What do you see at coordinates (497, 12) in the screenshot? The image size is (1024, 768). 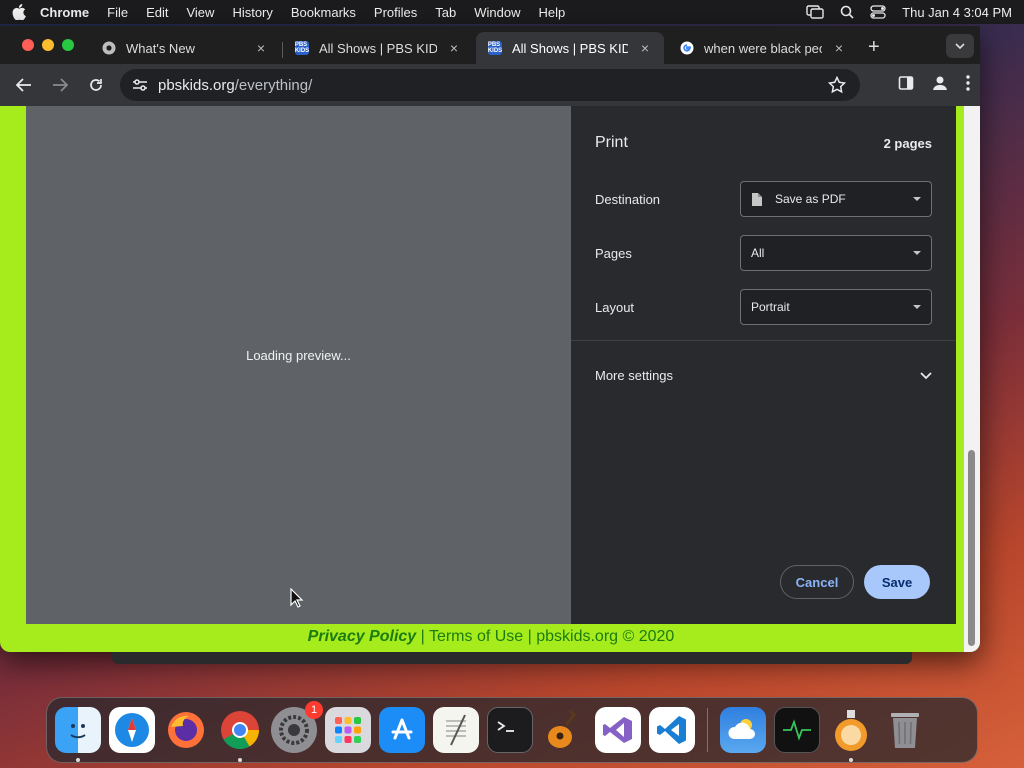 I see `menu-window: Window` at bounding box center [497, 12].